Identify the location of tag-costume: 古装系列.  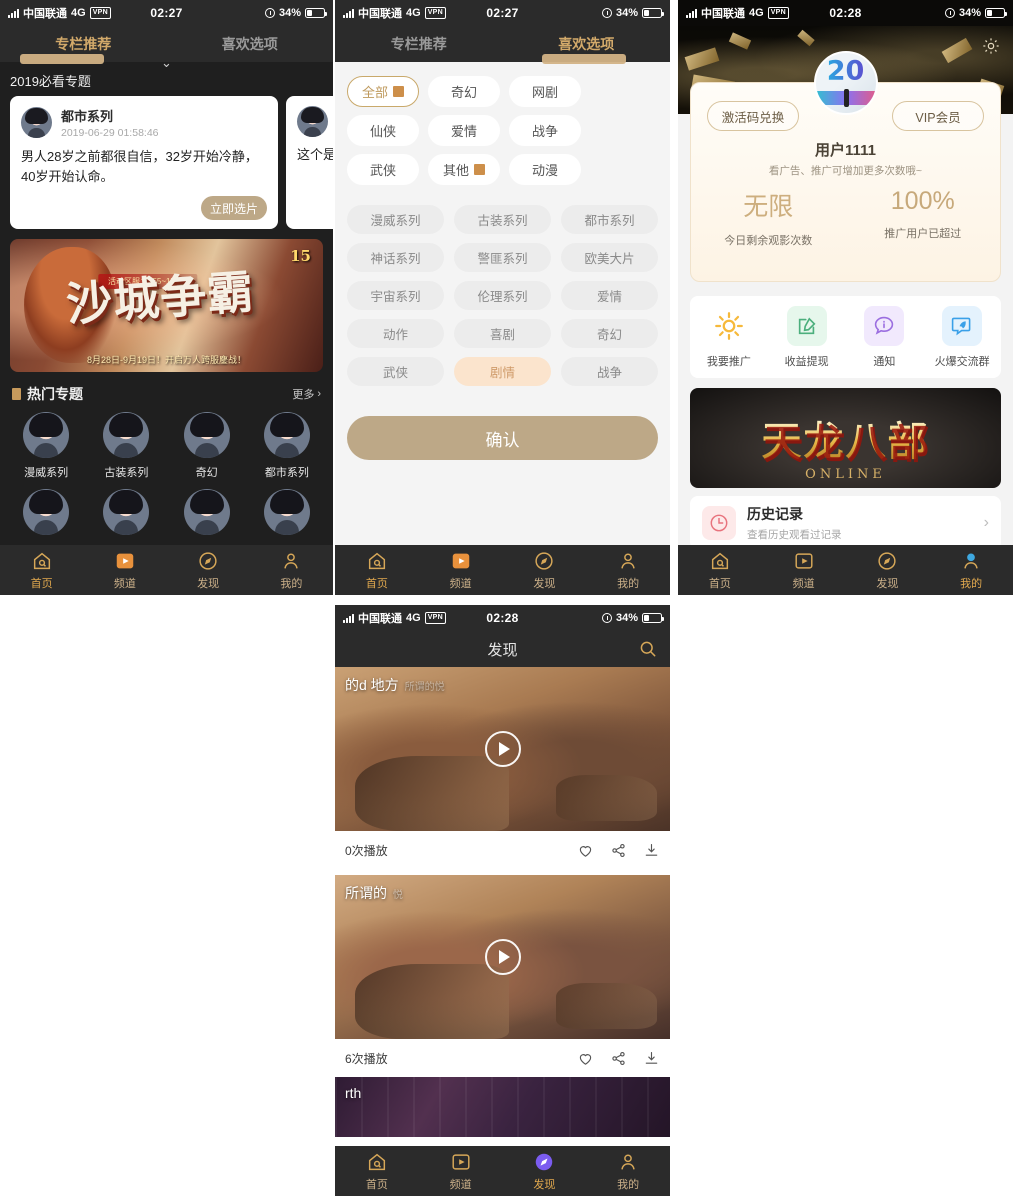
(502, 219).